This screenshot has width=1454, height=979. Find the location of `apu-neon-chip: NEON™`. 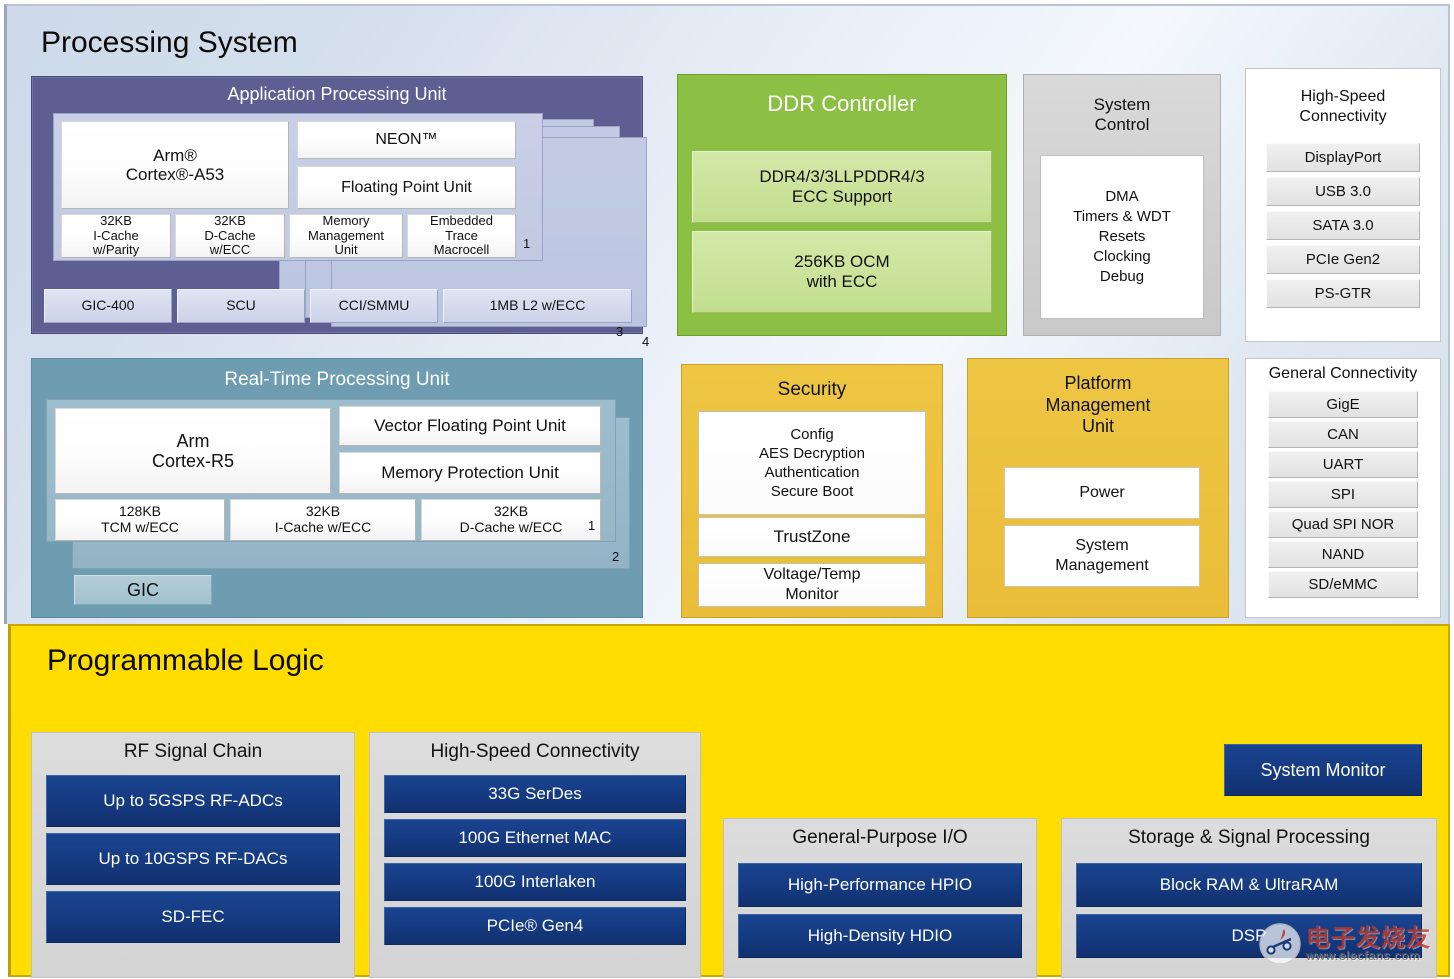

apu-neon-chip: NEON™ is located at coordinates (406, 140).